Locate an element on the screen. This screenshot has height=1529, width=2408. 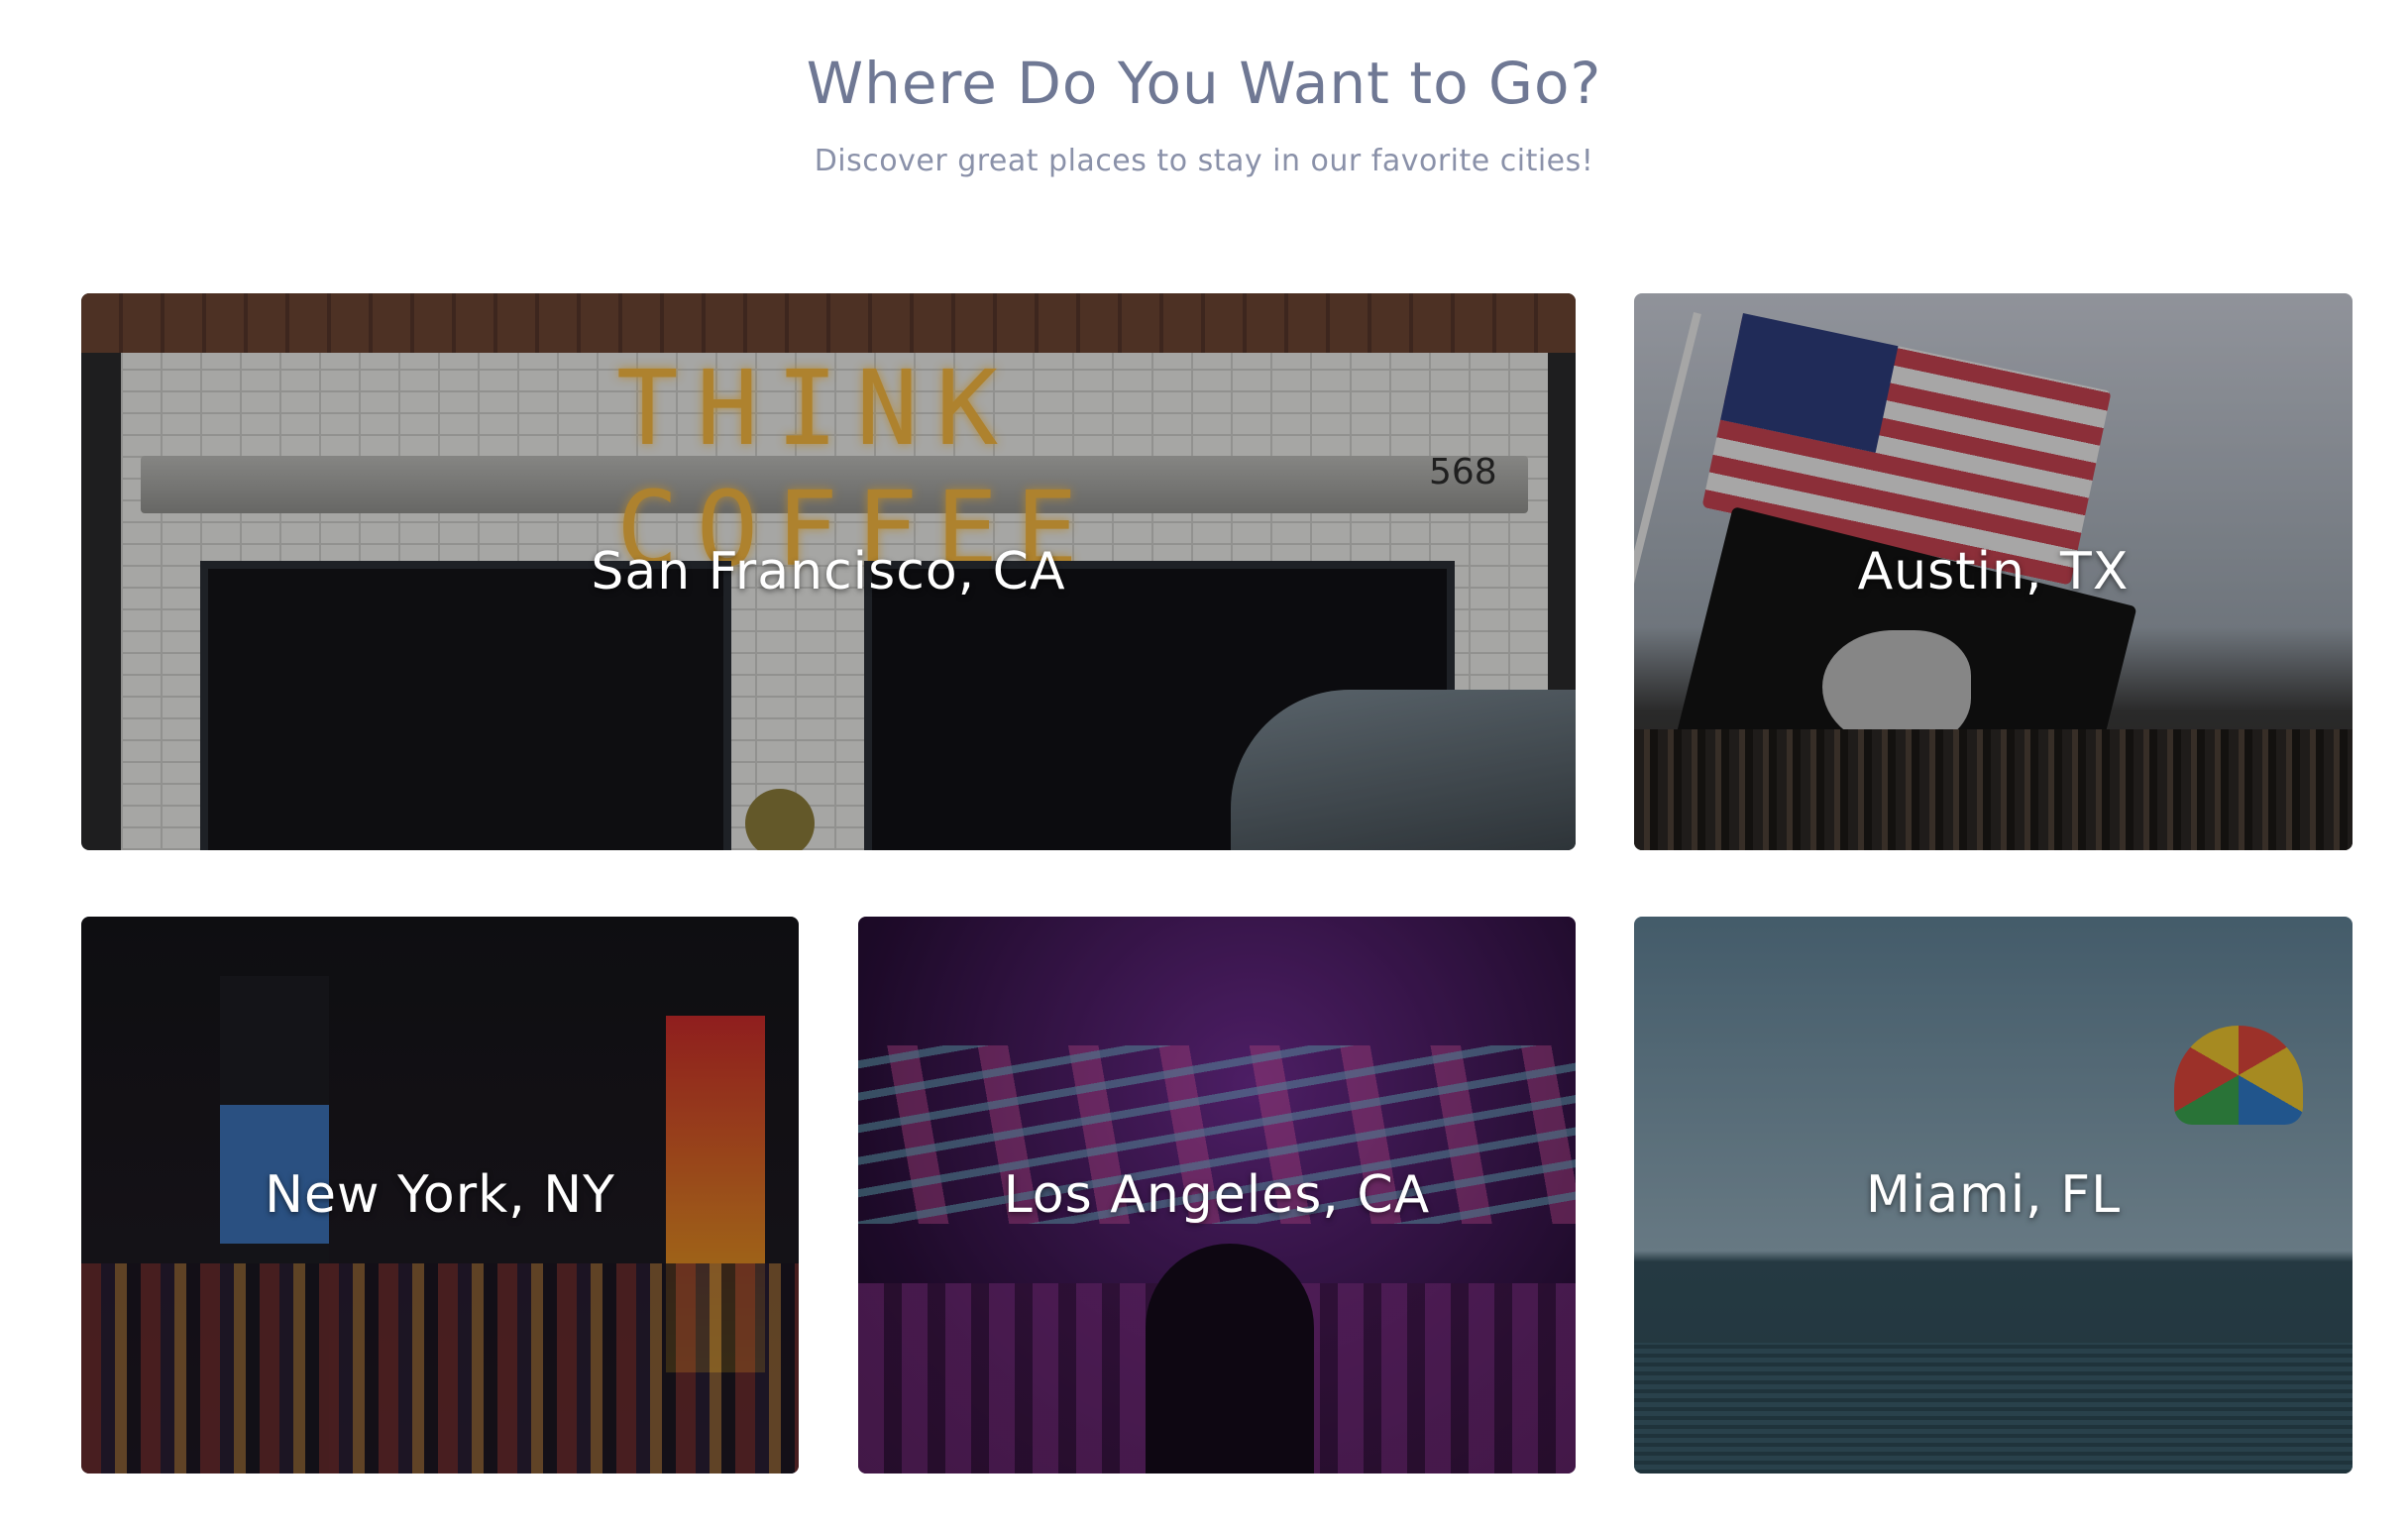
city-label: San Francisco, CA is located at coordinates (828, 571).